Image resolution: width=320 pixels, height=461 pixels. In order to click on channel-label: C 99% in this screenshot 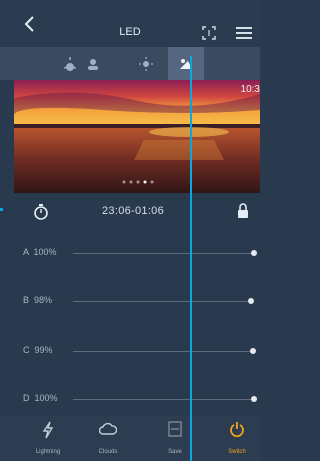, I will do `click(38, 350)`.